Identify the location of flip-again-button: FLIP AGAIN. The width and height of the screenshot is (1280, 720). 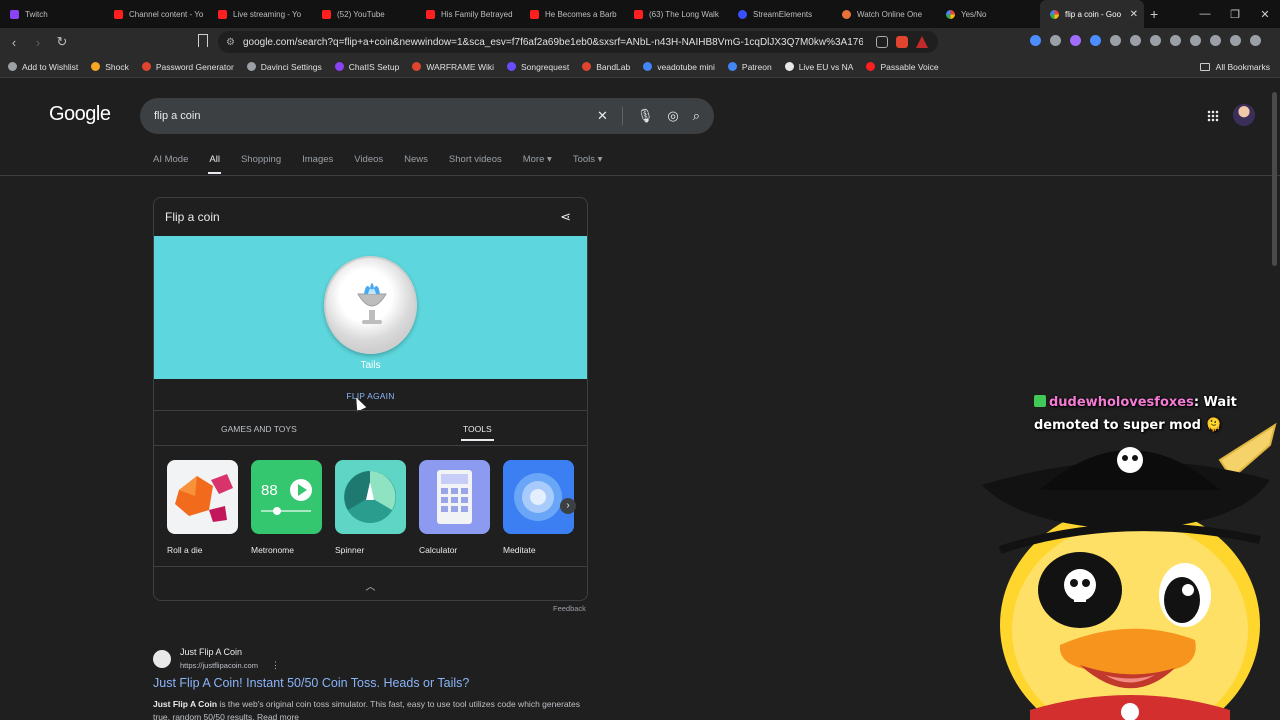
(370, 396).